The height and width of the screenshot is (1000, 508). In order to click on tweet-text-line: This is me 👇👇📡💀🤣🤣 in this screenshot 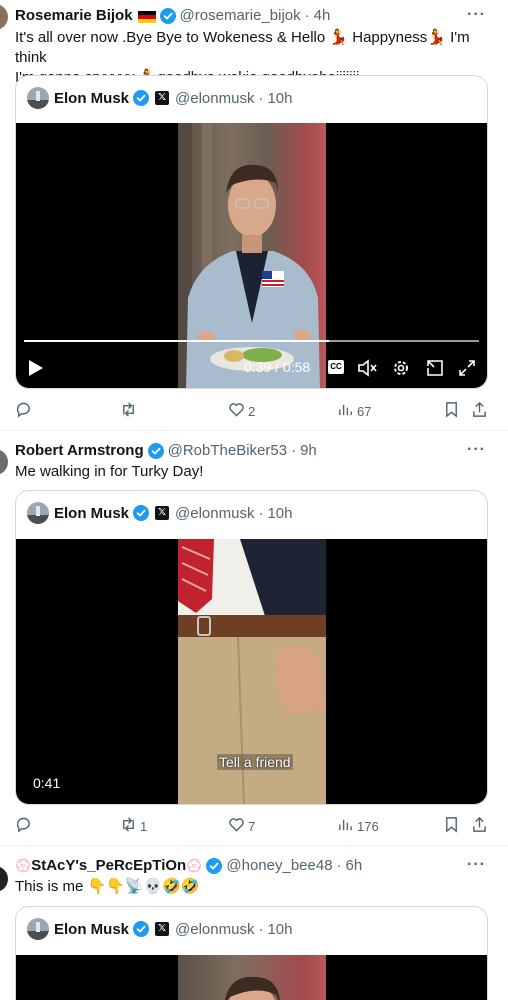, I will do `click(107, 886)`.